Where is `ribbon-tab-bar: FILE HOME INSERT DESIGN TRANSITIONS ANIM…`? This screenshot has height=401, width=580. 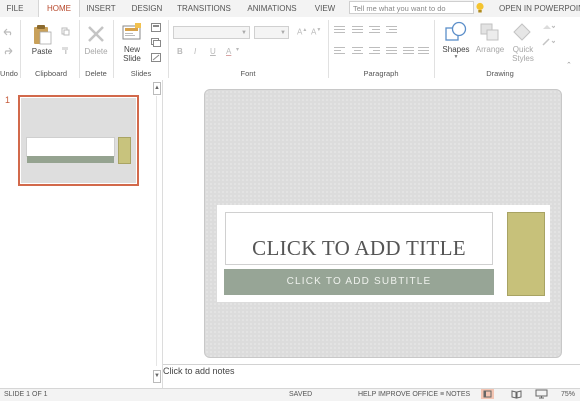 ribbon-tab-bar: FILE HOME INSERT DESIGN TRANSITIONS ANIM… is located at coordinates (290, 9).